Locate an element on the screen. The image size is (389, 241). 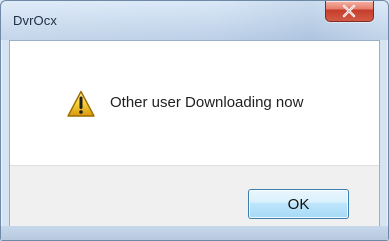
close-button is located at coordinates (349, 11).